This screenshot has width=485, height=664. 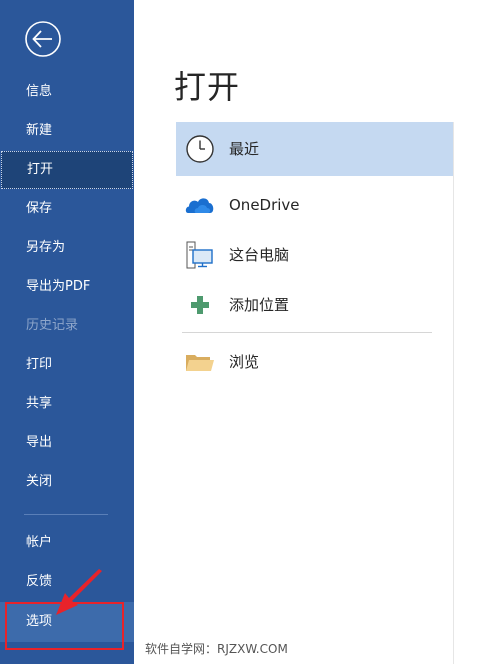 What do you see at coordinates (453, 393) in the screenshot?
I see `panel-border` at bounding box center [453, 393].